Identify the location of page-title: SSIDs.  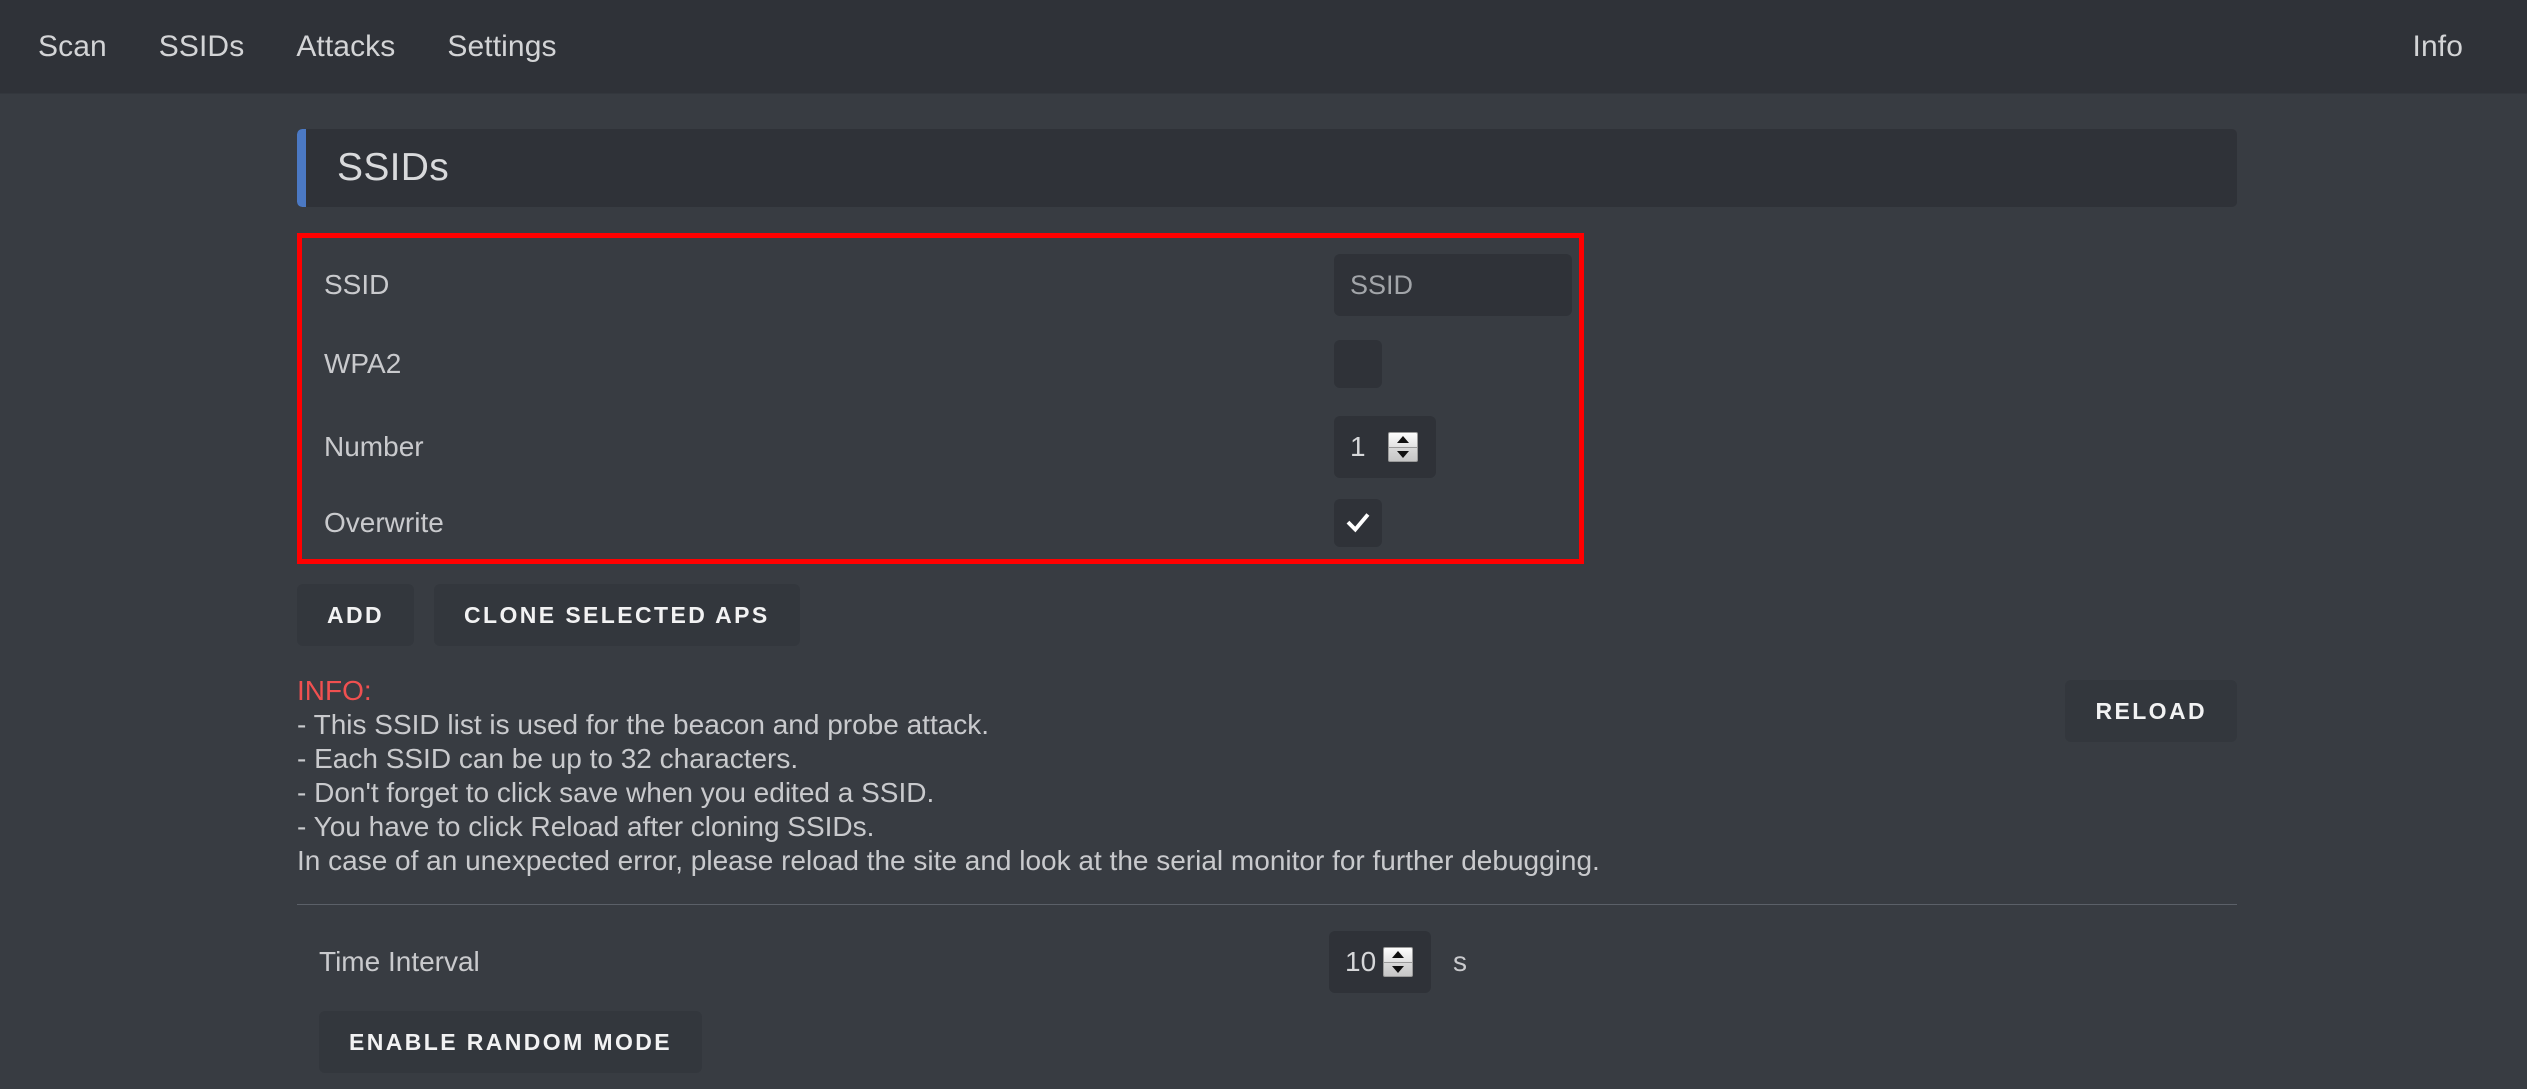
(393, 167).